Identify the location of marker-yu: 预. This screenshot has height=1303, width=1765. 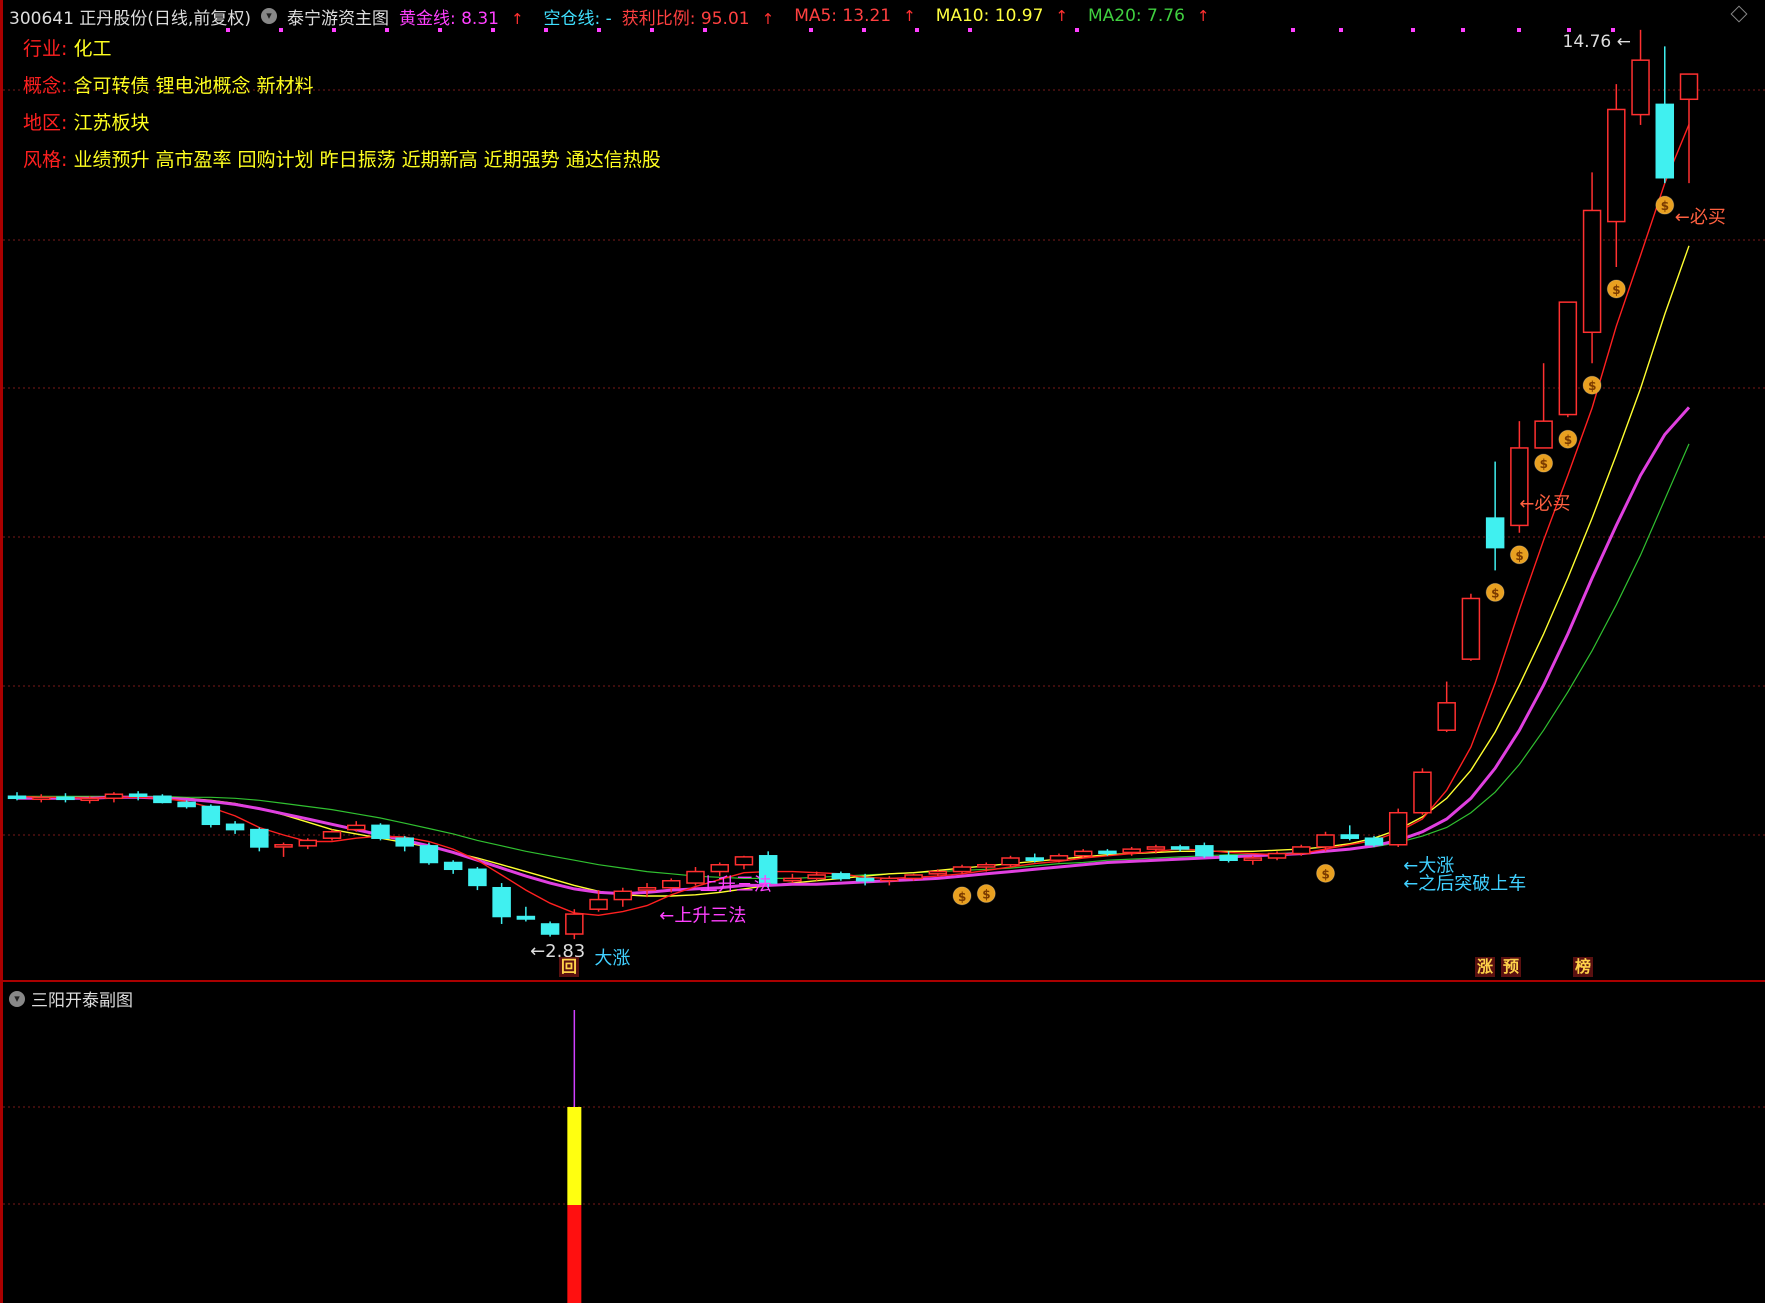
(1511, 967).